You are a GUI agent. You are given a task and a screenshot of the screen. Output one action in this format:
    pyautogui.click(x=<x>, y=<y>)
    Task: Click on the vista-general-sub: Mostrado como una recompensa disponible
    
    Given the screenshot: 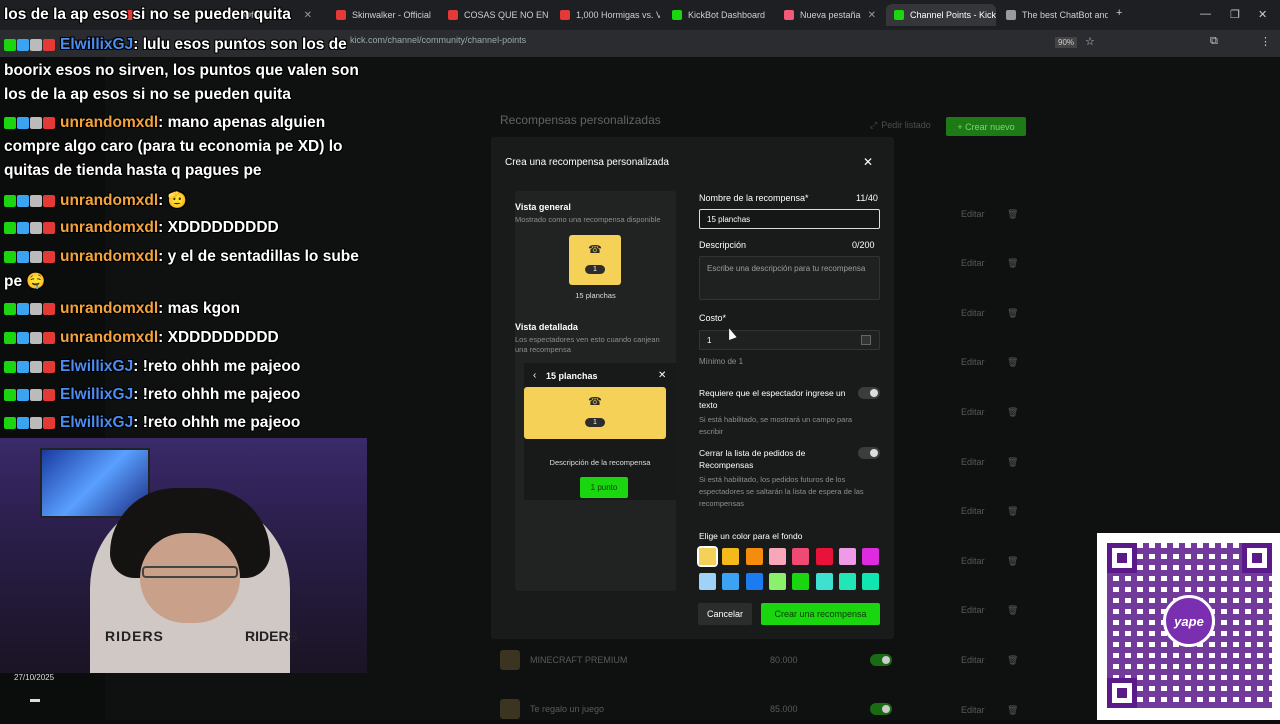 What is the action you would take?
    pyautogui.click(x=588, y=219)
    